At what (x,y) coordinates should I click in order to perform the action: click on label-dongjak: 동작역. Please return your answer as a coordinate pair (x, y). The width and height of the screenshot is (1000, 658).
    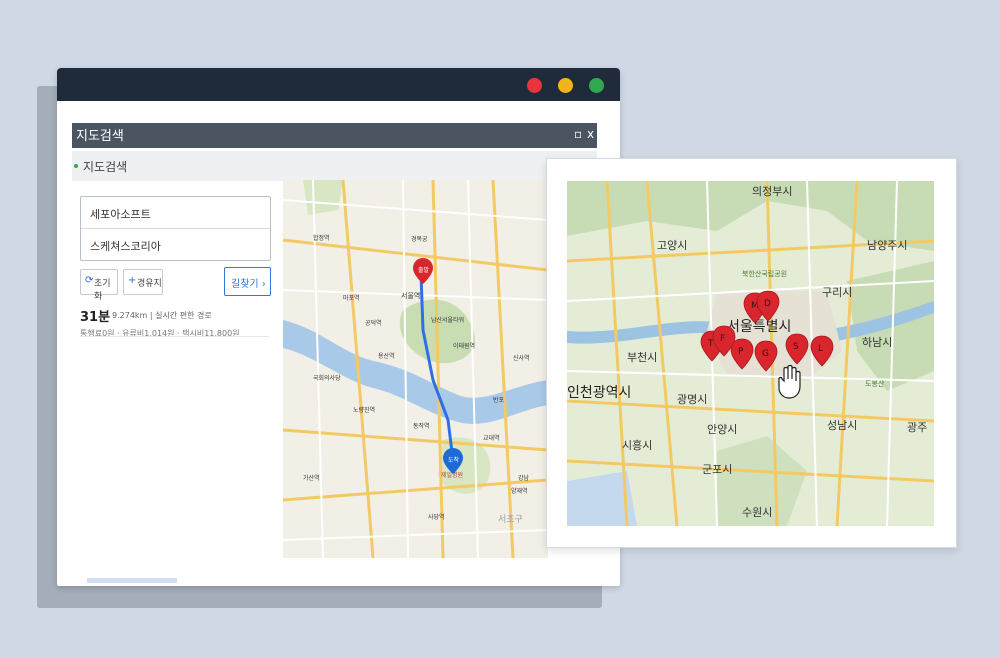
    Looking at the image, I should click on (421, 426).